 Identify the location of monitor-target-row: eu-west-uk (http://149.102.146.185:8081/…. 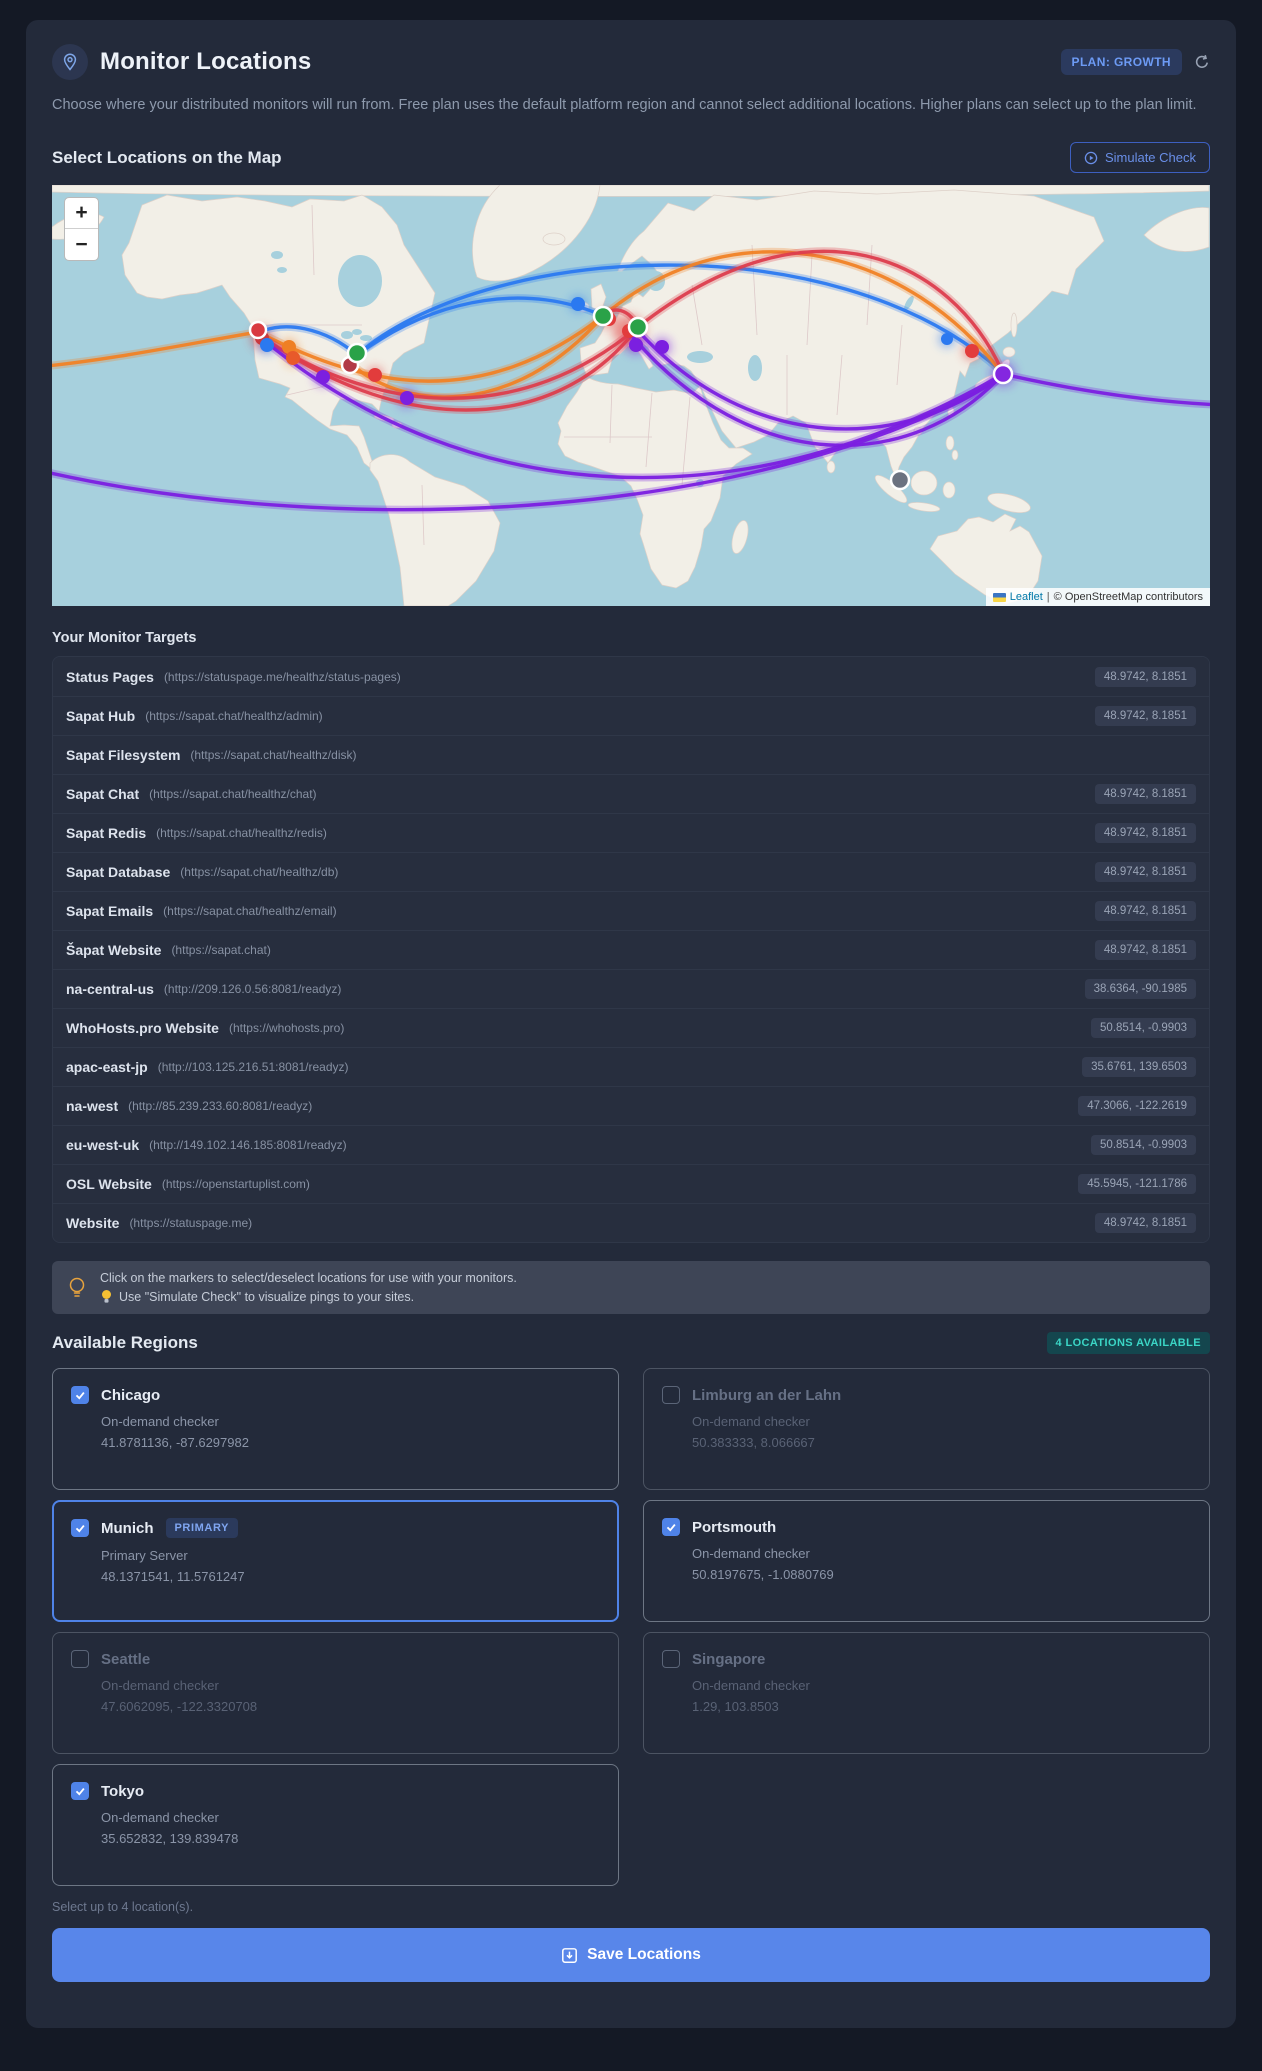
(631, 1145).